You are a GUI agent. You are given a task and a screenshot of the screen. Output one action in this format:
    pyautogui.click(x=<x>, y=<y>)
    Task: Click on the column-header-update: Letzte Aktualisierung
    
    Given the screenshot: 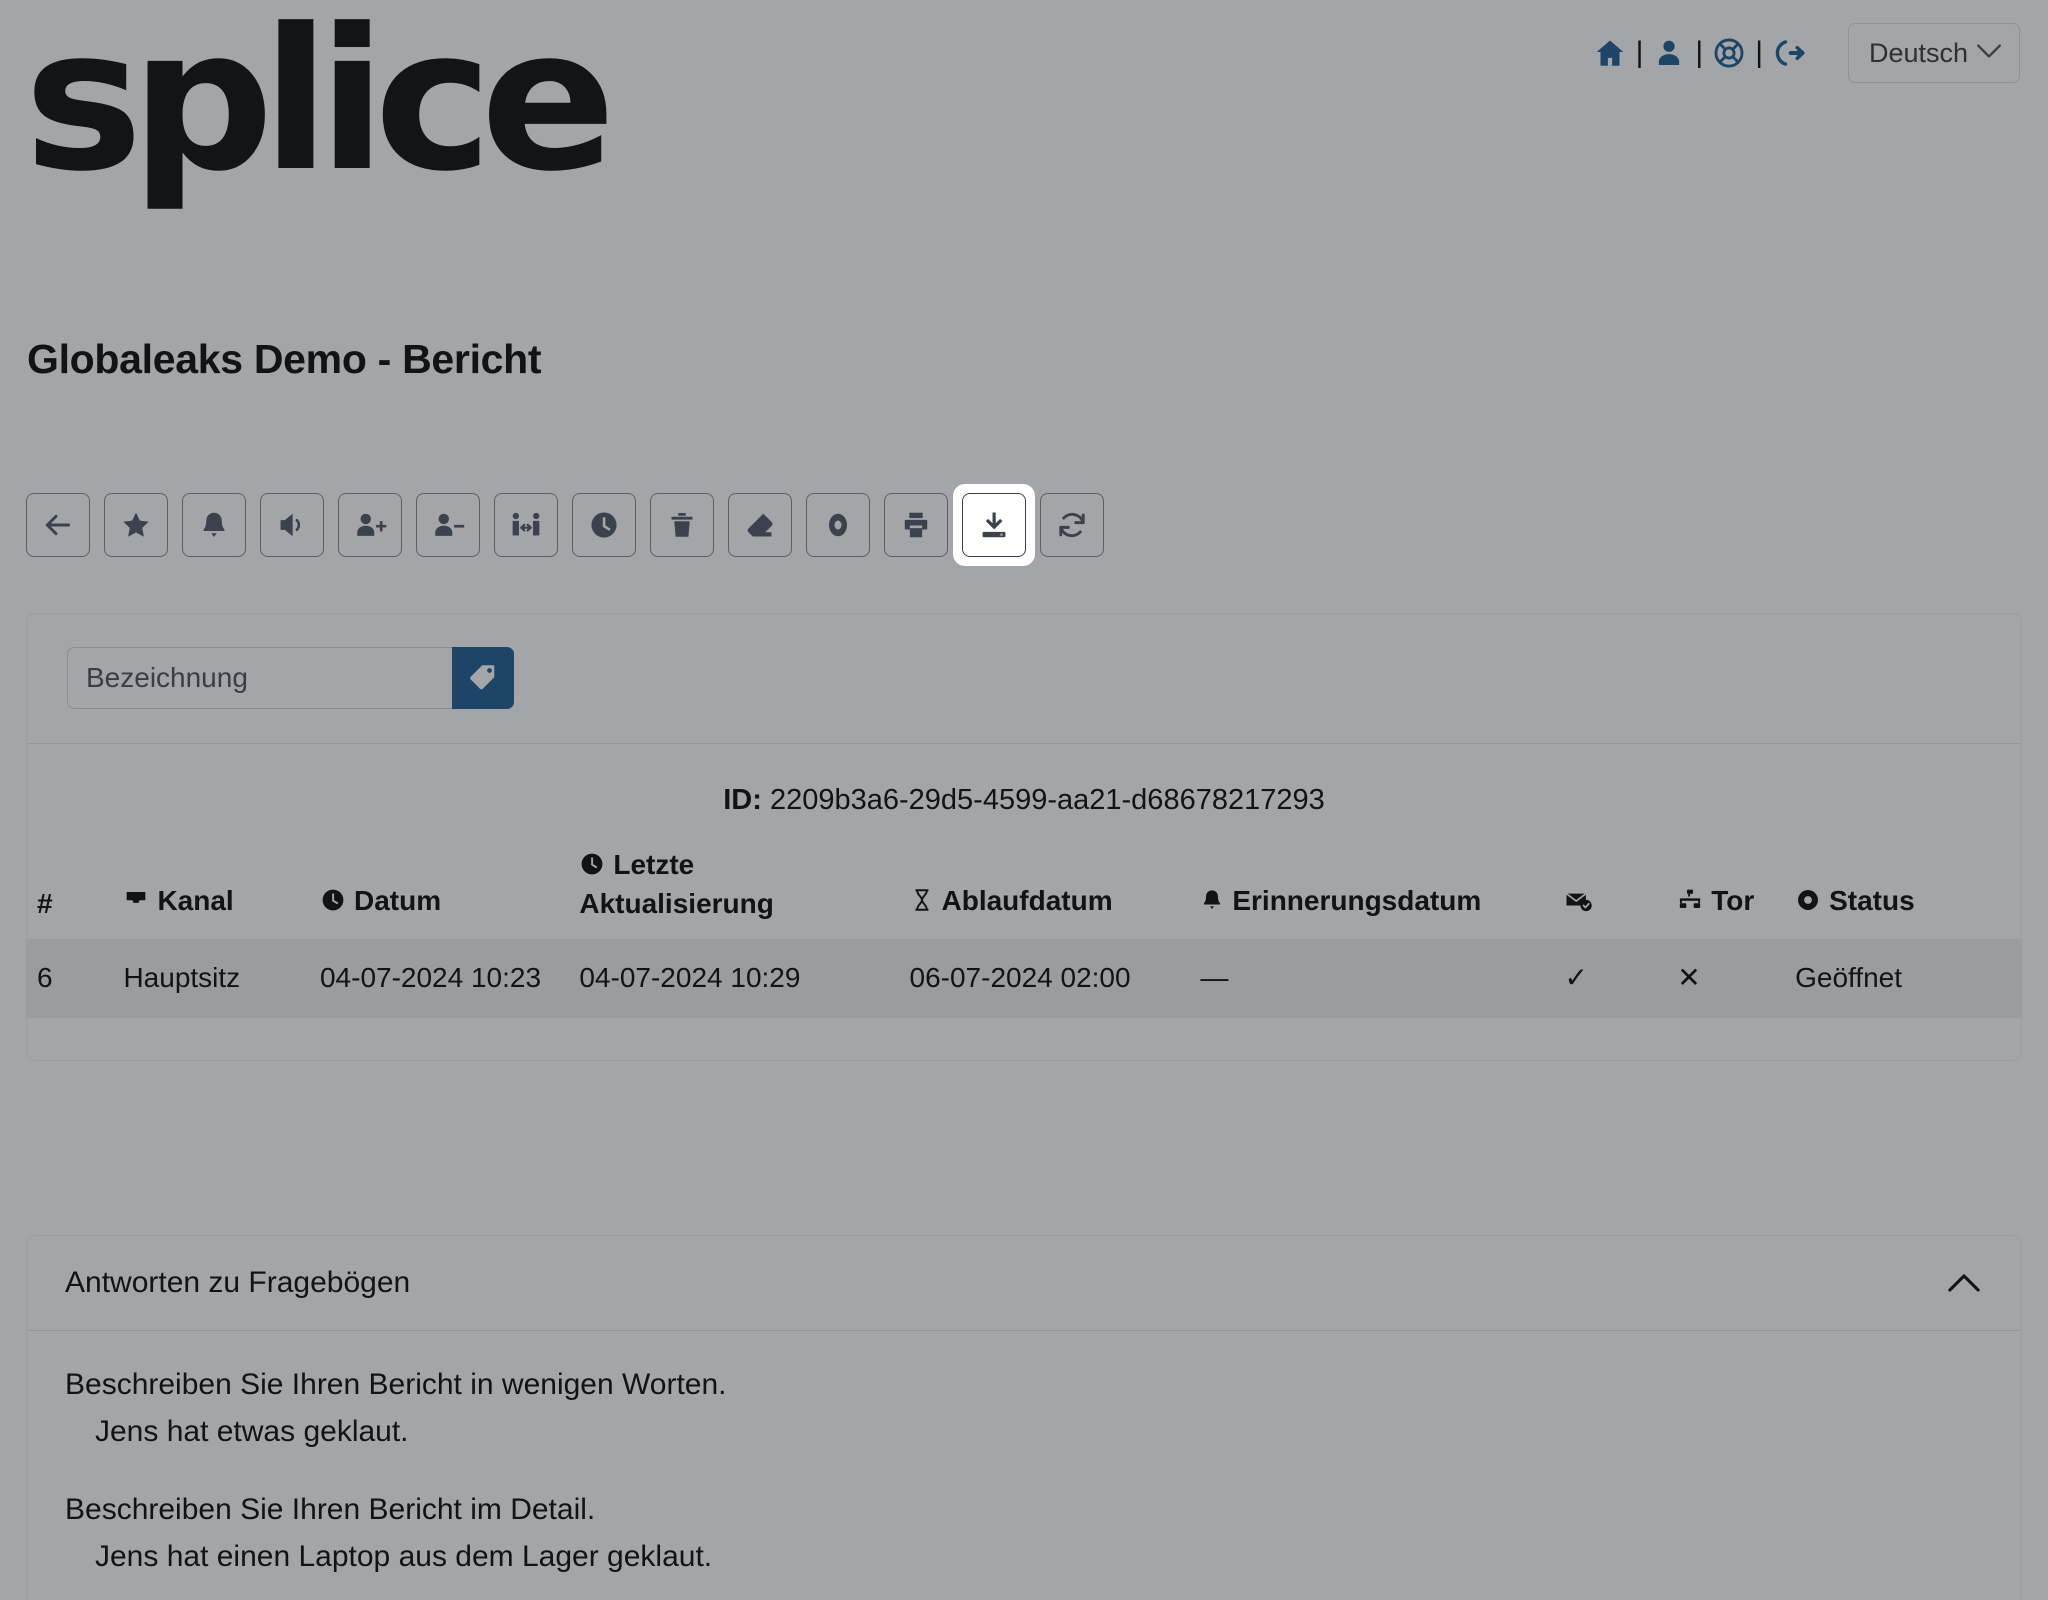 What is the action you would take?
    pyautogui.click(x=734, y=891)
    